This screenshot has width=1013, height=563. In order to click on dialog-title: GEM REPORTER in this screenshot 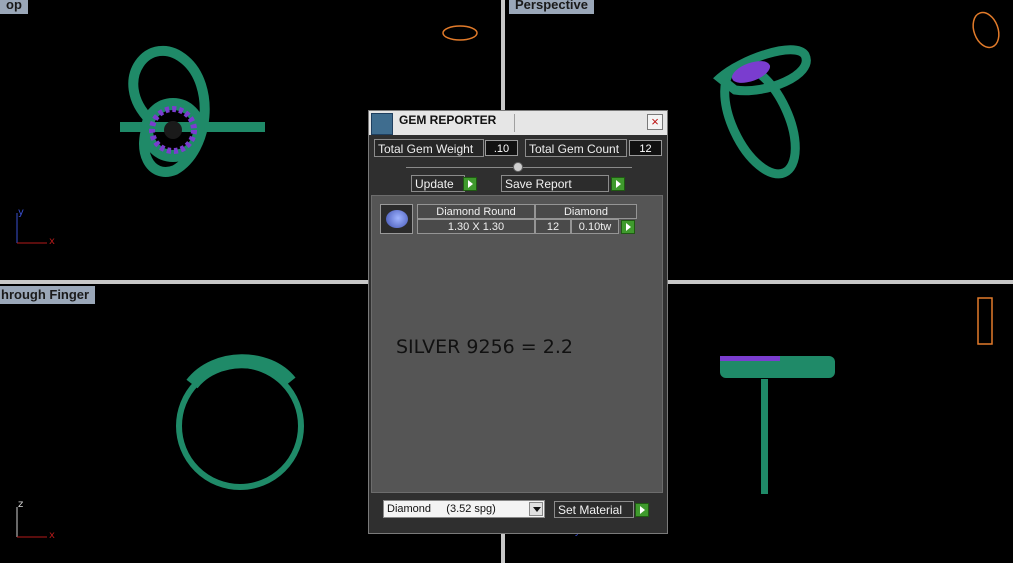, I will do `click(448, 120)`.